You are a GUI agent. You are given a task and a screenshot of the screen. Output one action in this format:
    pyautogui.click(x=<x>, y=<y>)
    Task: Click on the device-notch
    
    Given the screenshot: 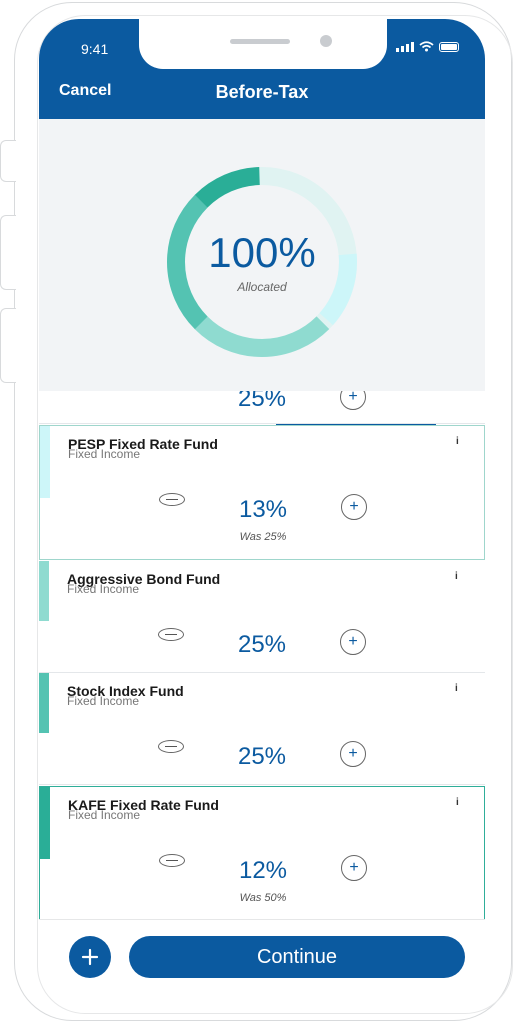 What is the action you would take?
    pyautogui.click(x=263, y=44)
    